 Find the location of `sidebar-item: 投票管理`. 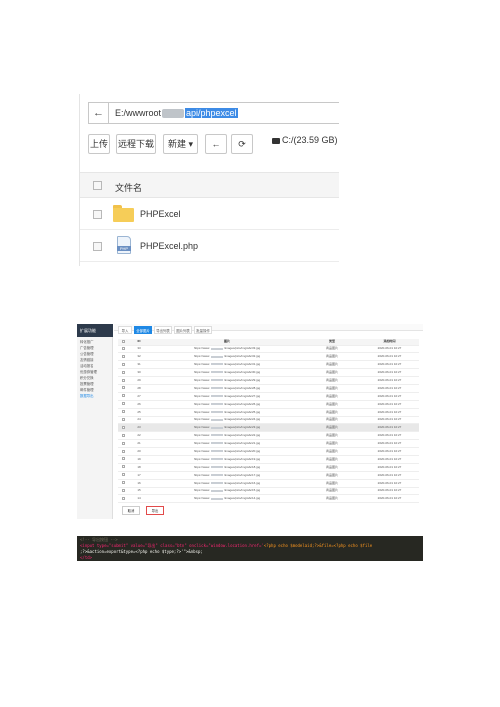

sidebar-item: 投票管理 is located at coordinates (87, 383).